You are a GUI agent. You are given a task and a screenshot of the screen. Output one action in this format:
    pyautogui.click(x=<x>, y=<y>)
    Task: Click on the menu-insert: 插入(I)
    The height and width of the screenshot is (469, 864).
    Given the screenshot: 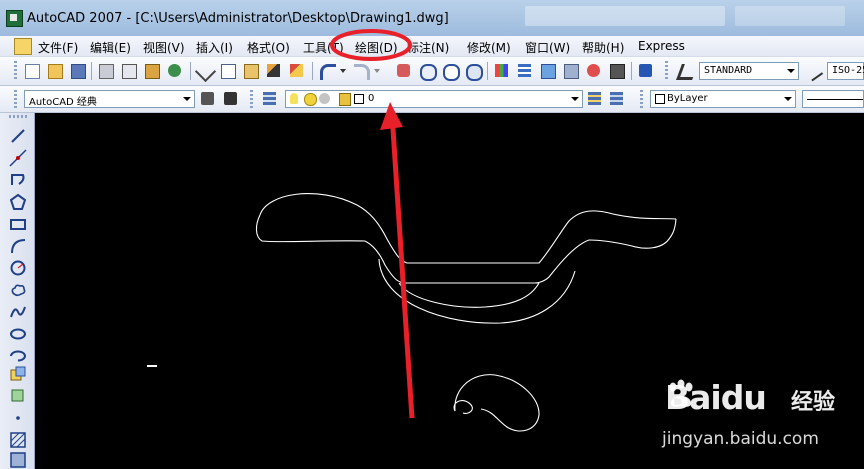 What is the action you would take?
    pyautogui.click(x=214, y=47)
    